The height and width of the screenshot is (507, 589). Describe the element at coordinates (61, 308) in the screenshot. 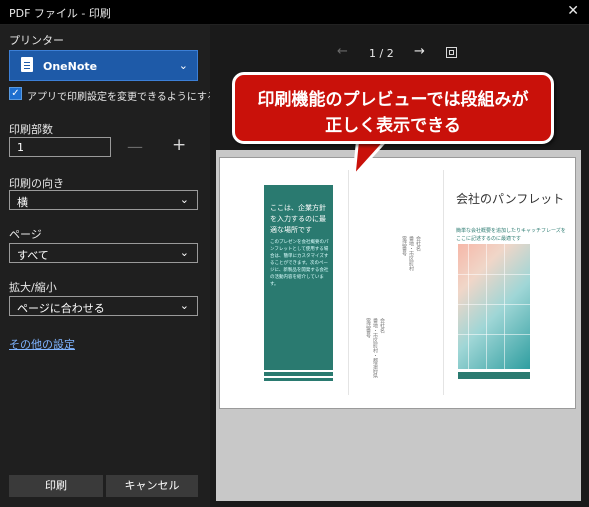

I see `scale-value: ページに合わせる` at that location.